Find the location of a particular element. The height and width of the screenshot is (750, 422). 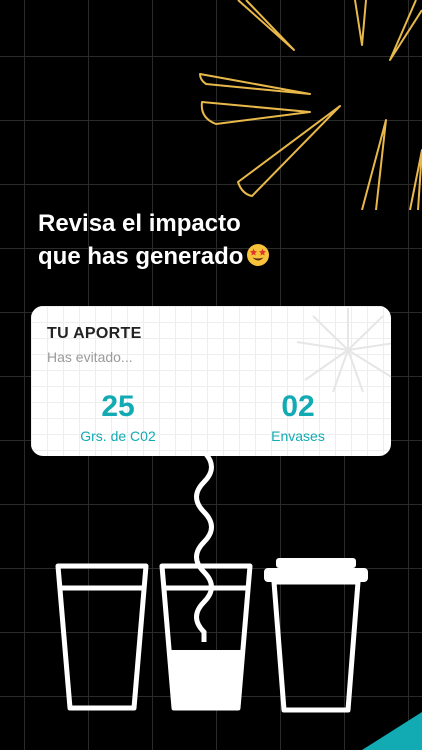

card-starburst-icon is located at coordinates (343, 350).